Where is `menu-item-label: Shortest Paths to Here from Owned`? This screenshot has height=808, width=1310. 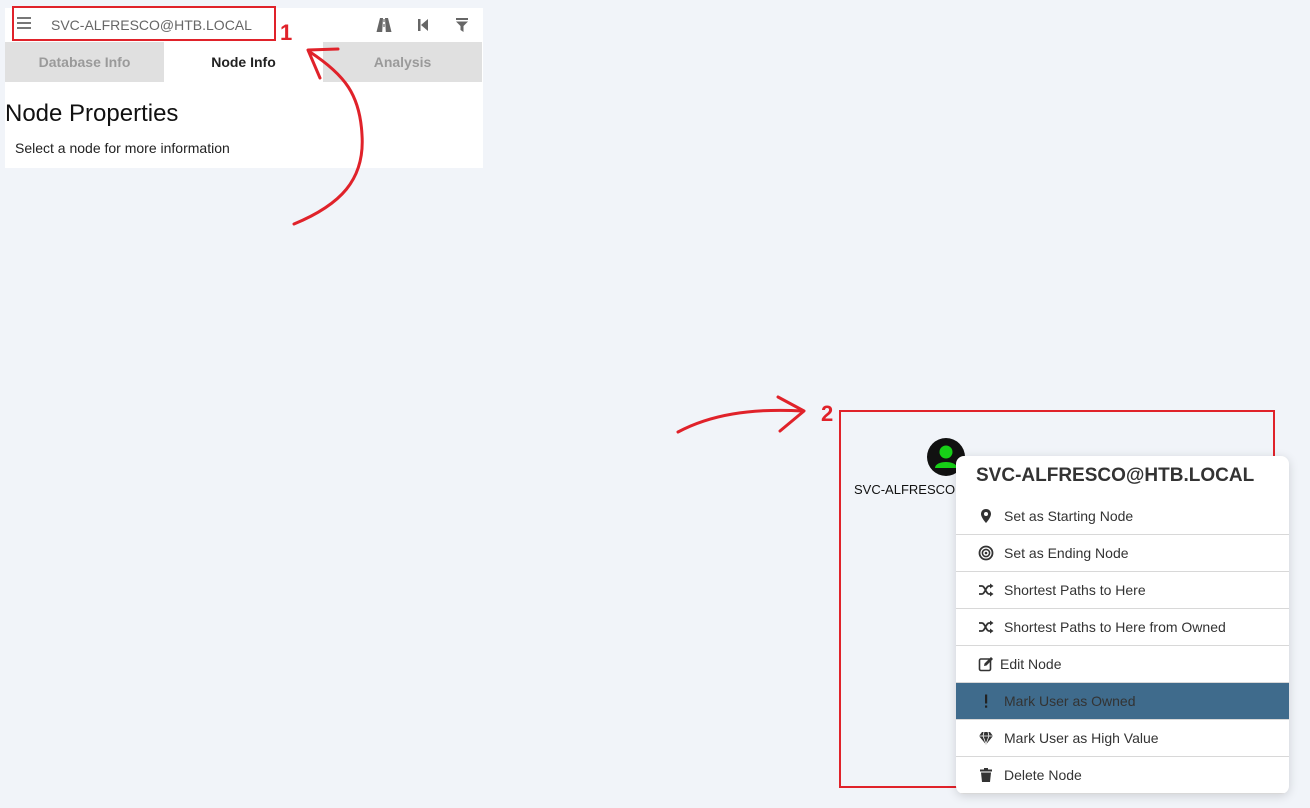 menu-item-label: Shortest Paths to Here from Owned is located at coordinates (1115, 627).